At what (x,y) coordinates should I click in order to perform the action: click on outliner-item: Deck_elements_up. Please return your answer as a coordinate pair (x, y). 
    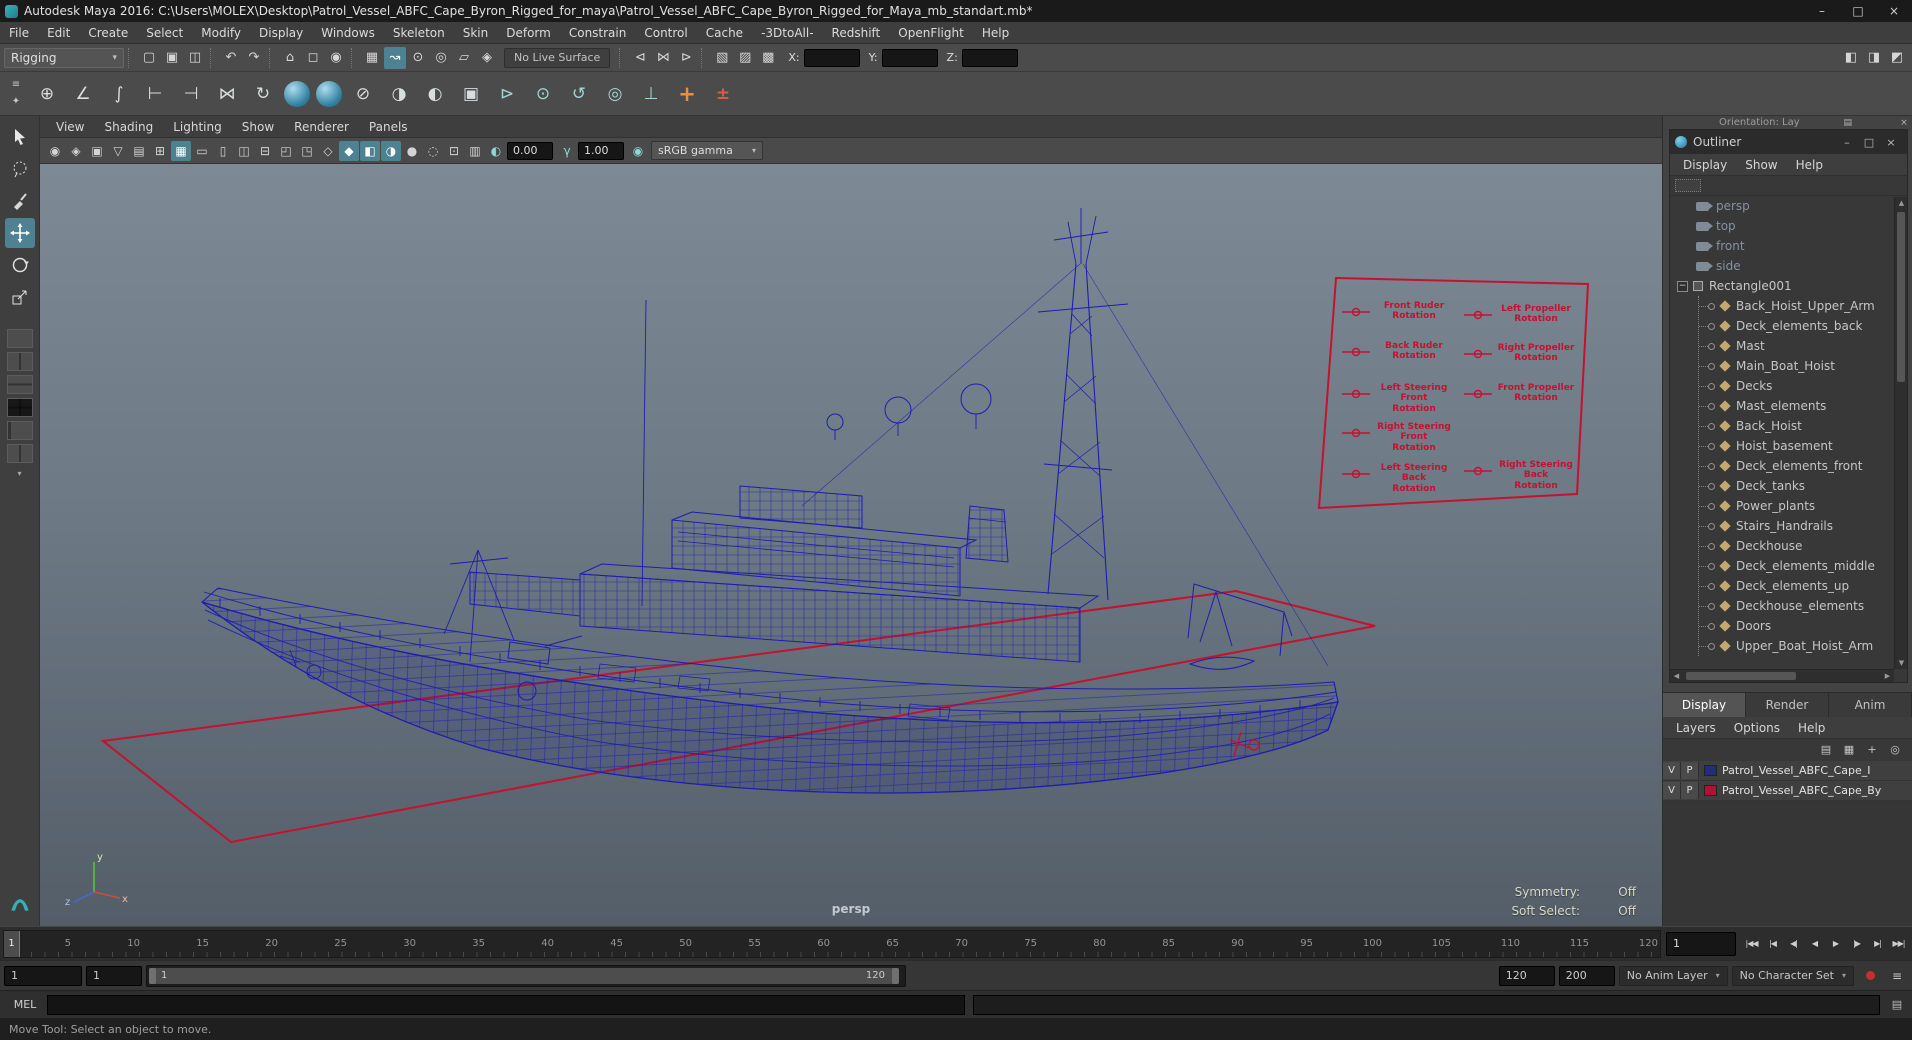
    Looking at the image, I should click on (1803, 586).